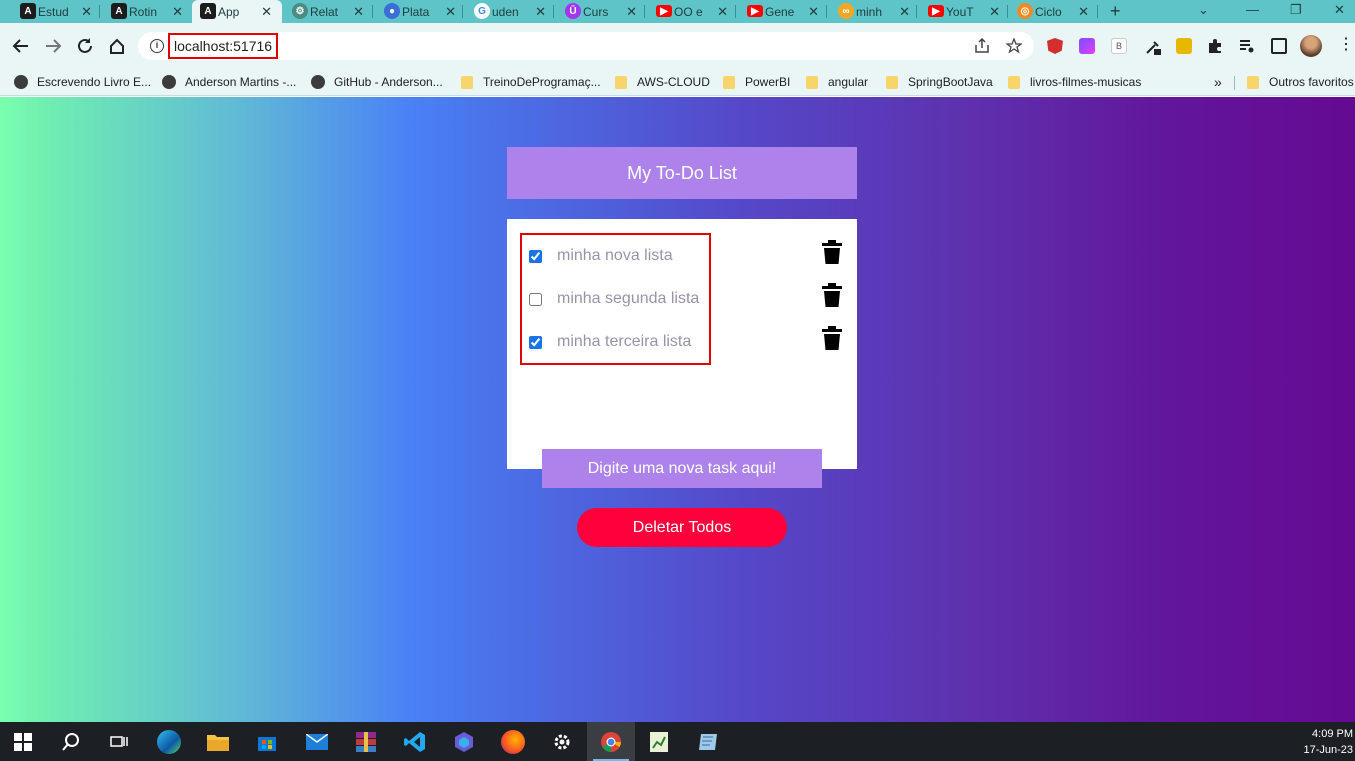 The image size is (1355, 761). Describe the element at coordinates (1328, 742) in the screenshot. I see `system-clock: 4:09 PM 17-Jun-23` at that location.